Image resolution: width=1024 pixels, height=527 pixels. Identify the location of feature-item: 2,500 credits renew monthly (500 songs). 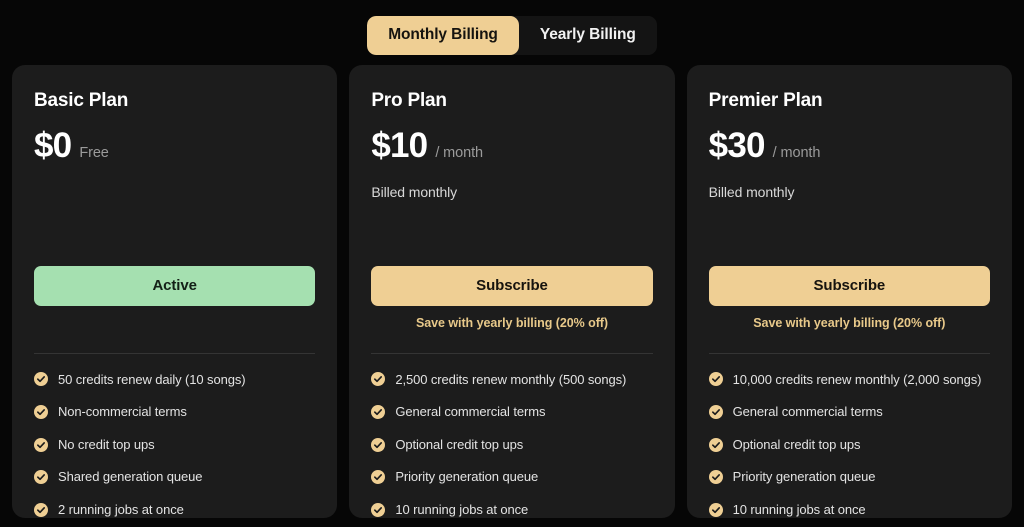
(511, 380).